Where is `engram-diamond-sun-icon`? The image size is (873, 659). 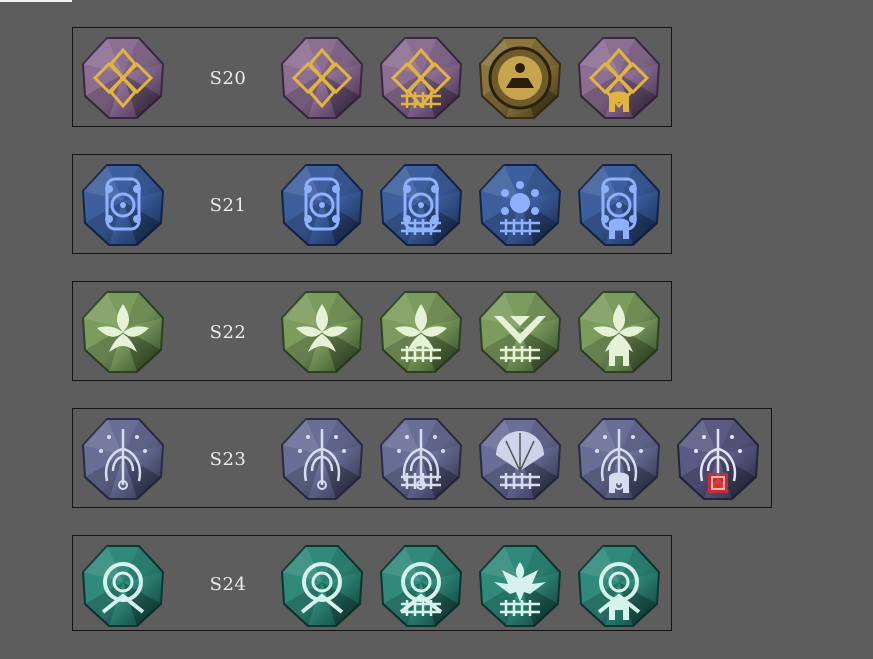
engram-diamond-sun-icon is located at coordinates (322, 78).